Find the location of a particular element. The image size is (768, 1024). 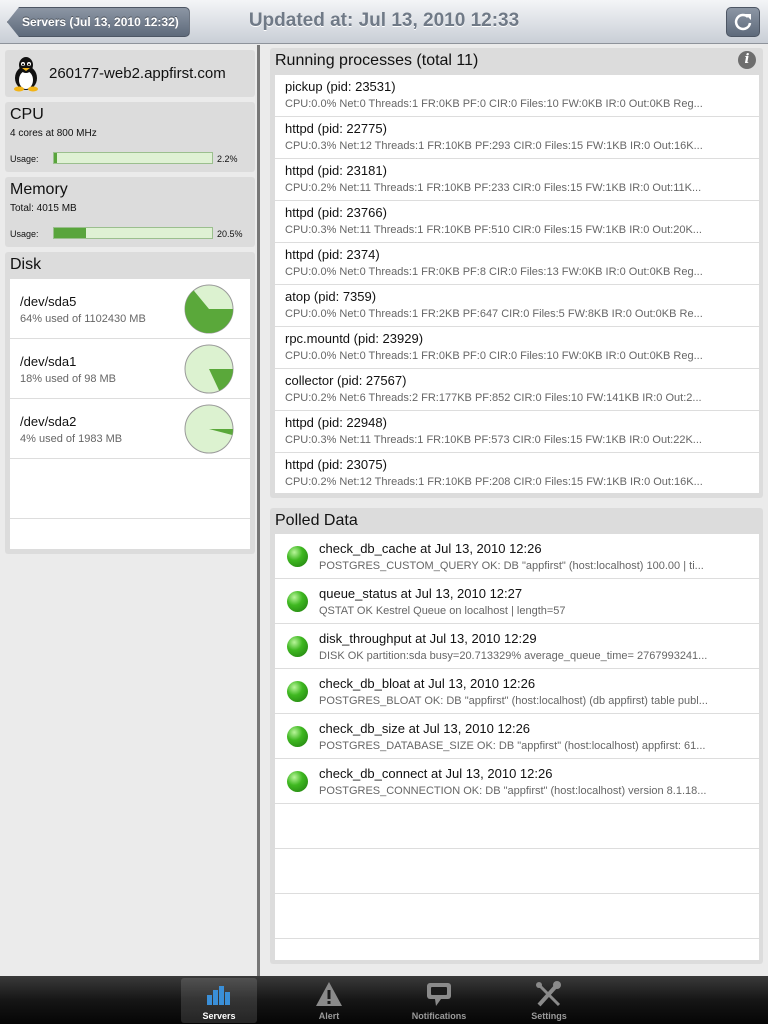

process-name: pickup (pid: 23531) is located at coordinates (340, 86).